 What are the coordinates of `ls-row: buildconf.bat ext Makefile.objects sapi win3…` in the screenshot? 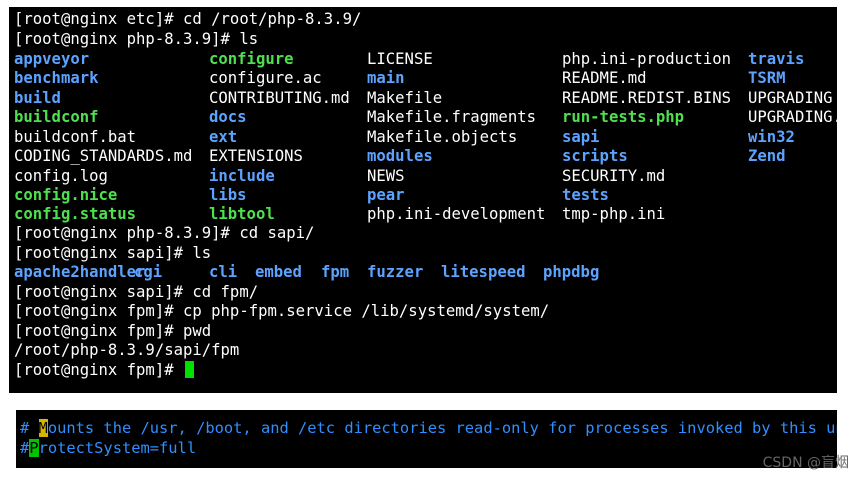 It's located at (423, 137).